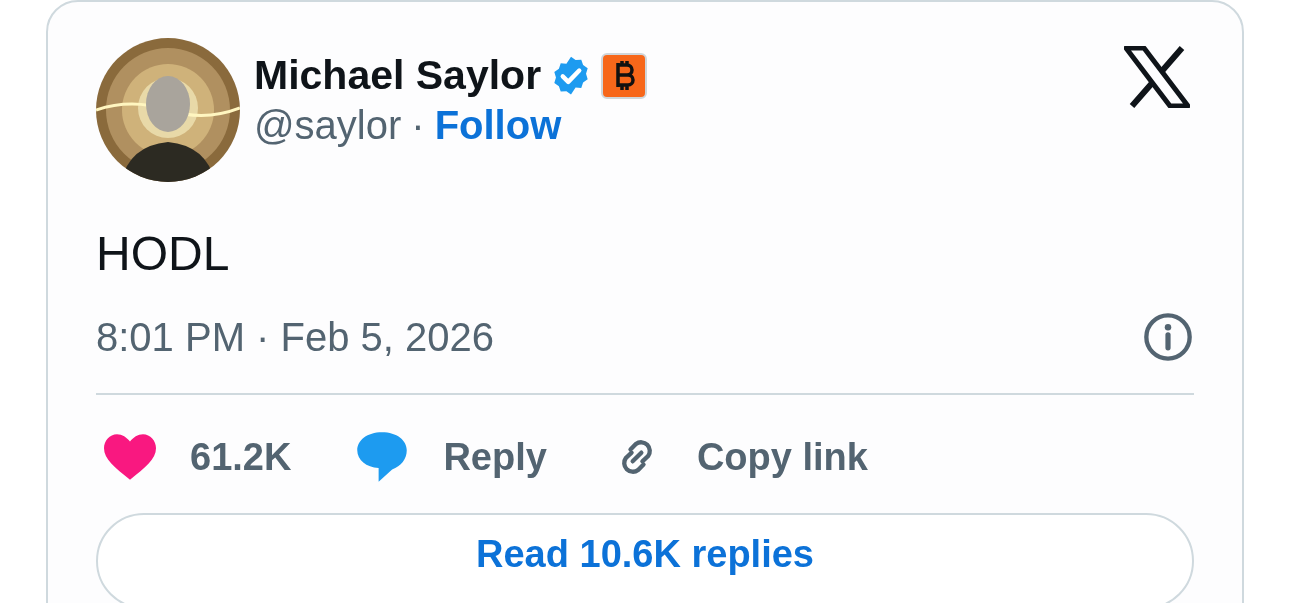 Image resolution: width=1290 pixels, height=603 pixels. Describe the element at coordinates (645, 558) in the screenshot. I see `read-replies-button: Read 10.6K replies` at that location.